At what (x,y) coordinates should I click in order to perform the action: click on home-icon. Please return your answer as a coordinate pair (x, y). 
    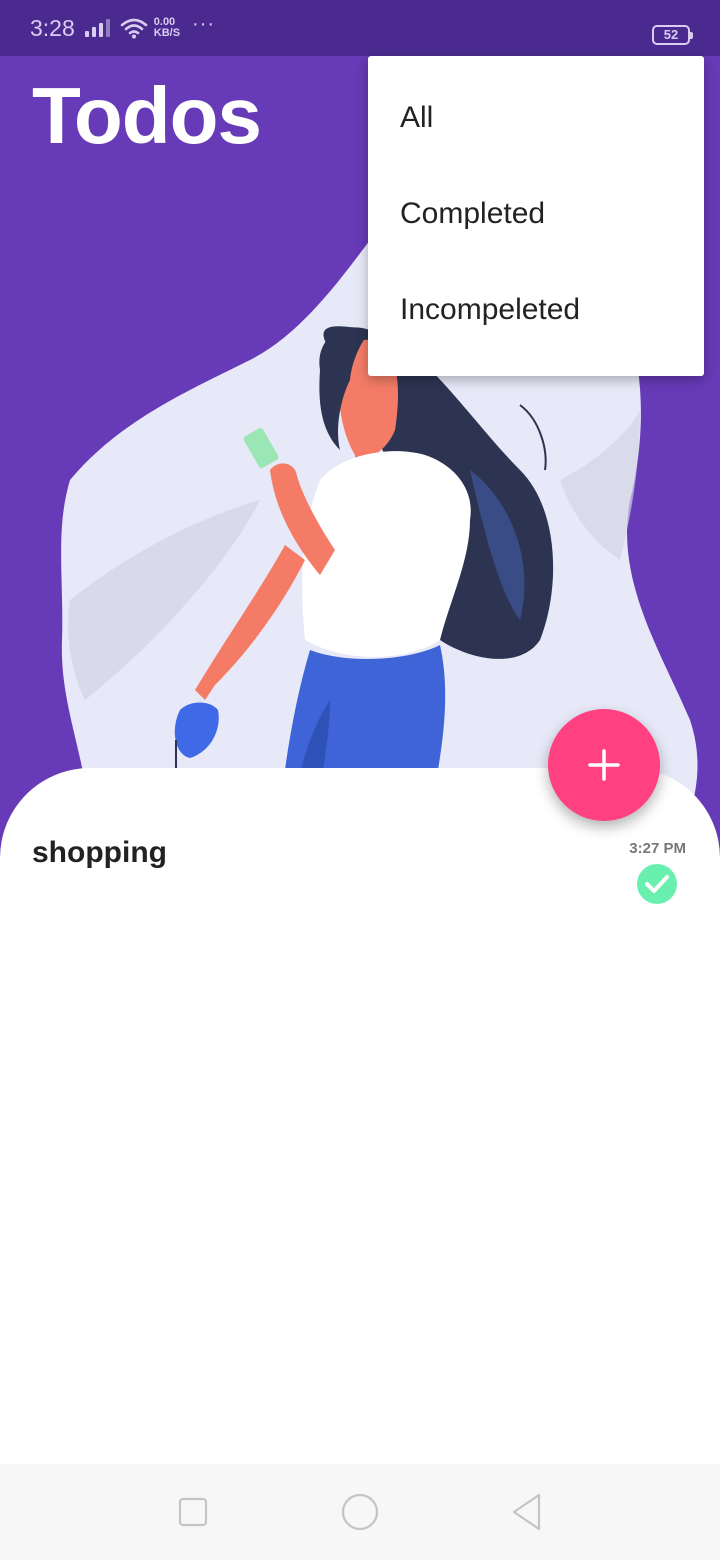
    Looking at the image, I should click on (360, 1512).